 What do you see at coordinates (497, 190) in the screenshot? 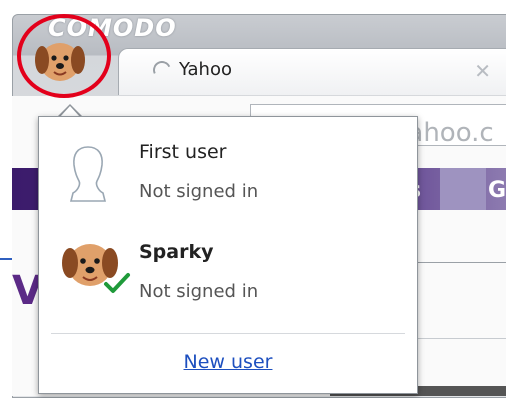
I see `nav-letter: G` at bounding box center [497, 190].